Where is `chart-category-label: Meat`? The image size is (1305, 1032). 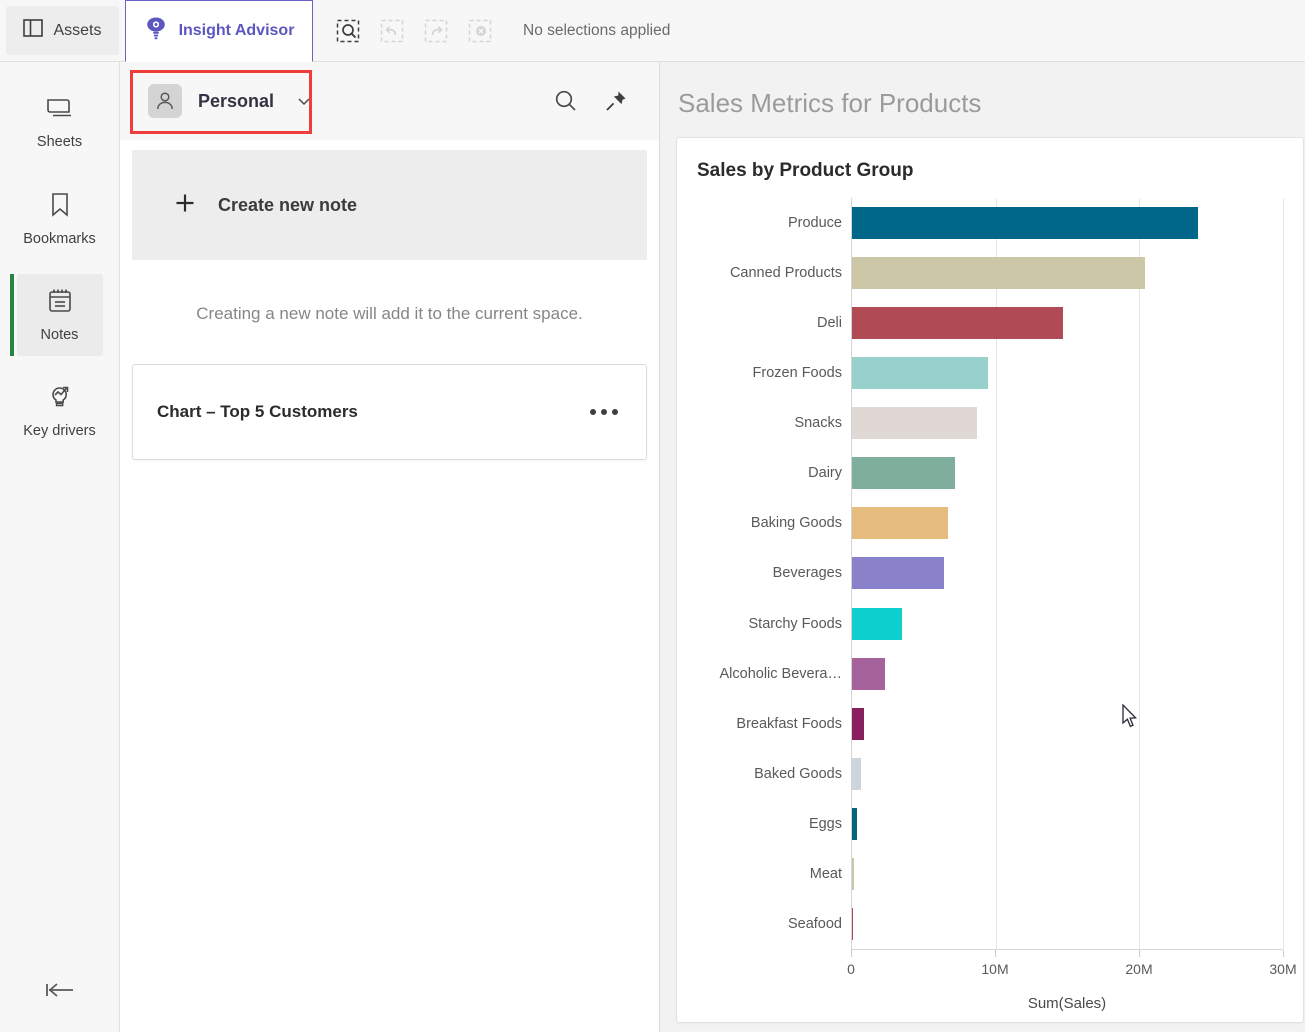 chart-category-label: Meat is located at coordinates (825, 873).